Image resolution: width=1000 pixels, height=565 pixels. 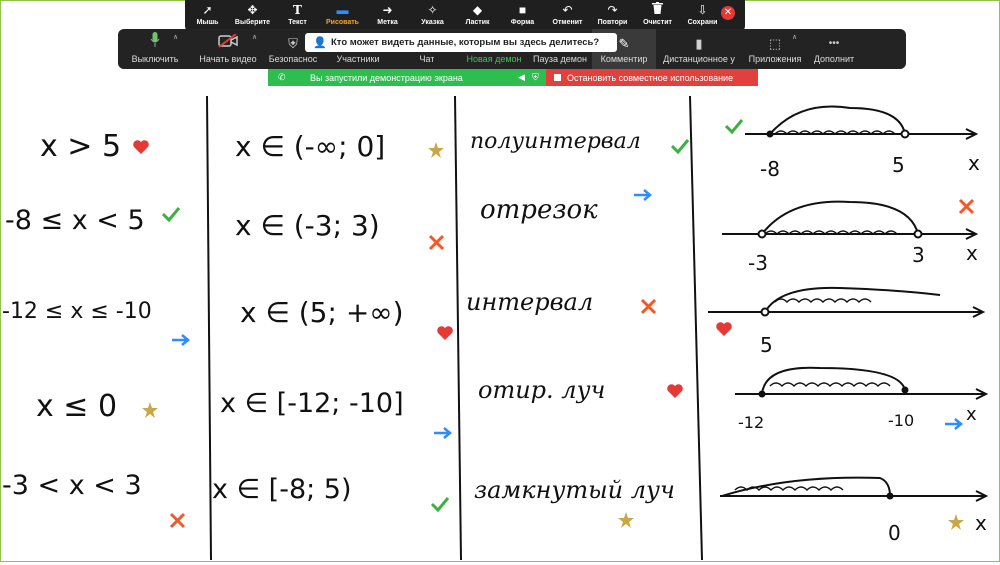 What do you see at coordinates (971, 414) in the screenshot?
I see `nl4-axis-label: x` at bounding box center [971, 414].